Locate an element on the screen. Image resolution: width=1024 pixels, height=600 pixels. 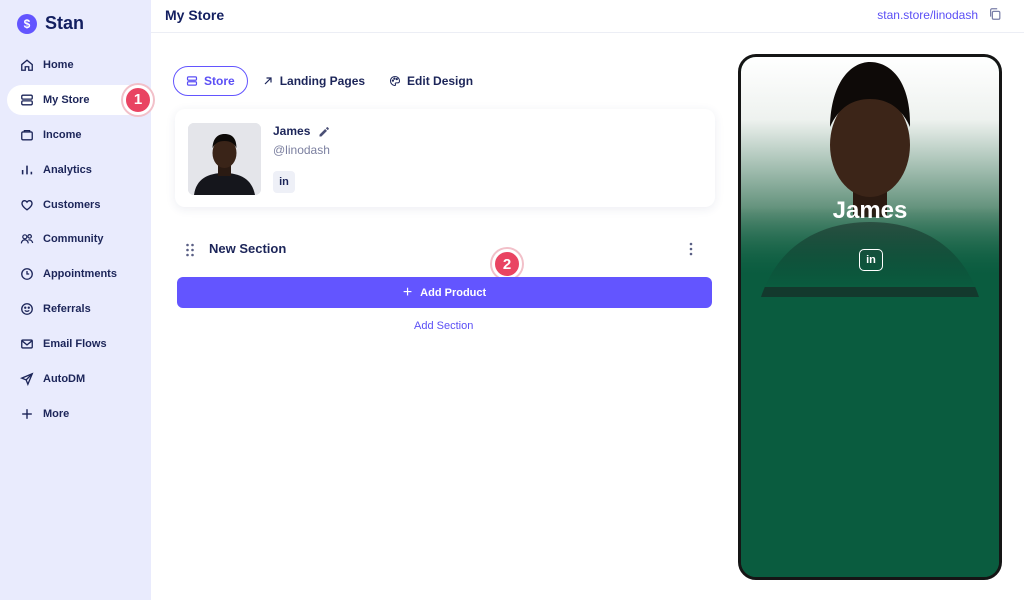
wallet-icon is located at coordinates (27, 135).